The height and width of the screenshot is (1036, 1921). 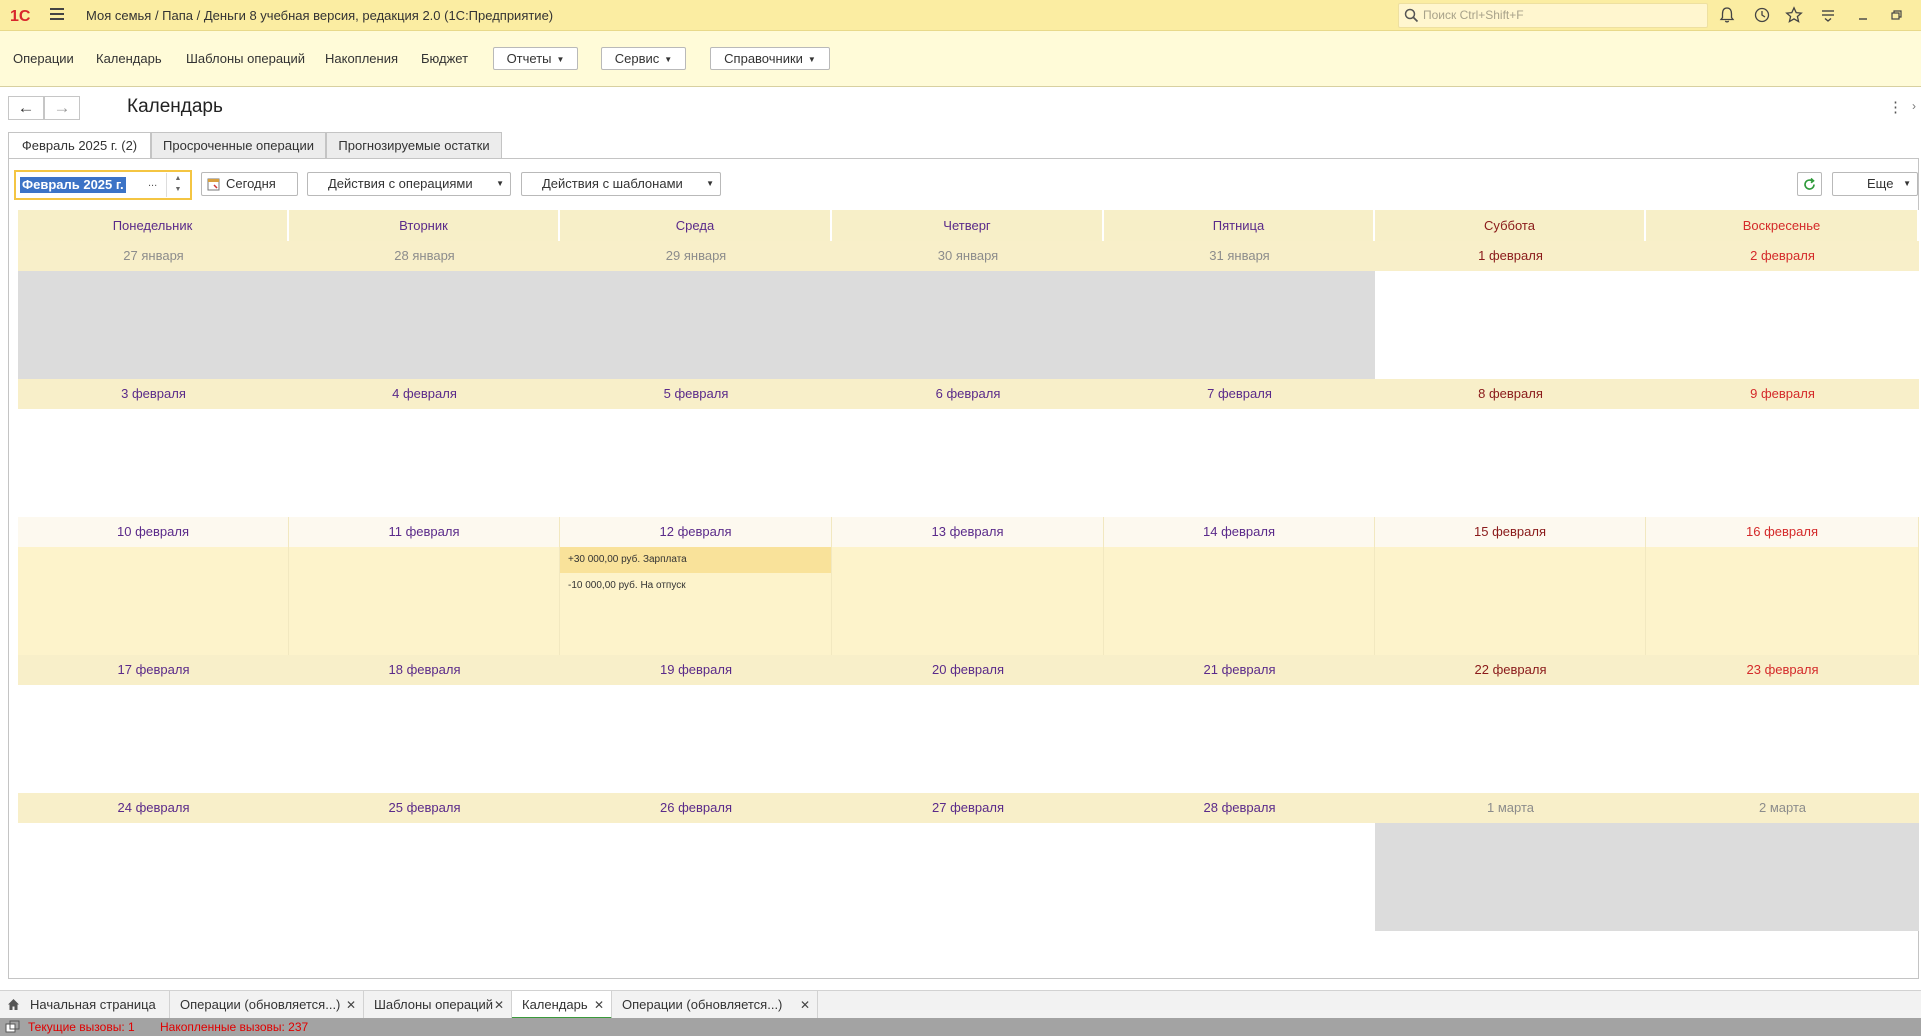 I want to click on calendar-day-cell: 10 февраля, so click(x=153, y=586).